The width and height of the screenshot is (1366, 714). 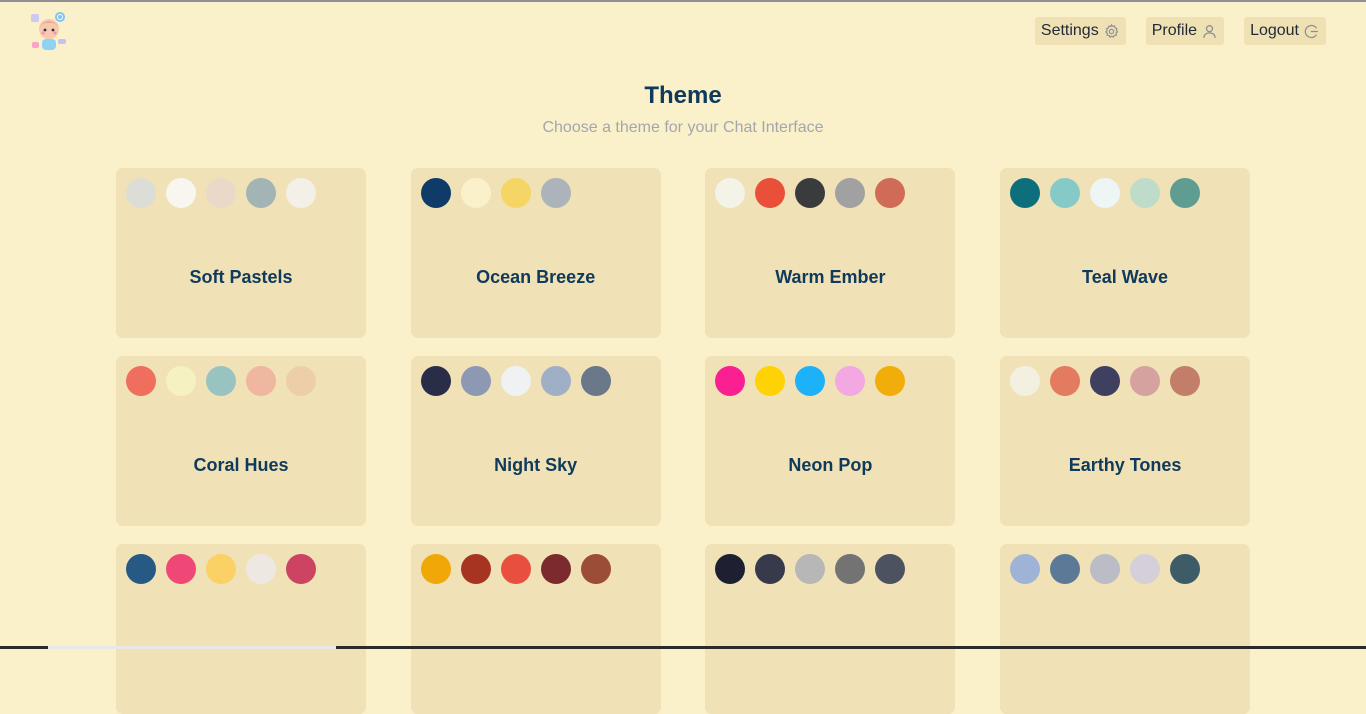 What do you see at coordinates (241, 253) in the screenshot?
I see `theme-card: Soft Pastels` at bounding box center [241, 253].